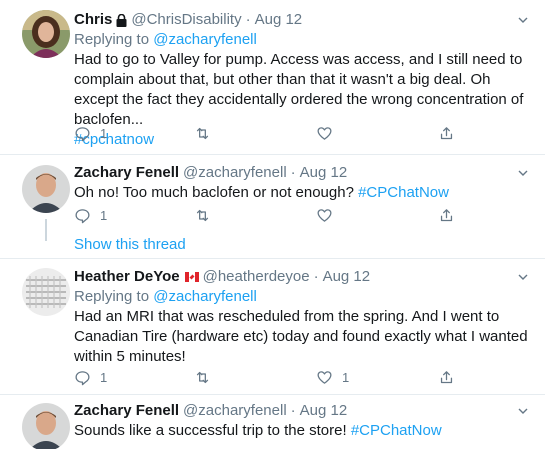 Image resolution: width=545 pixels, height=449 pixels. I want to click on tweet-actions: 1 1, so click(279, 377).